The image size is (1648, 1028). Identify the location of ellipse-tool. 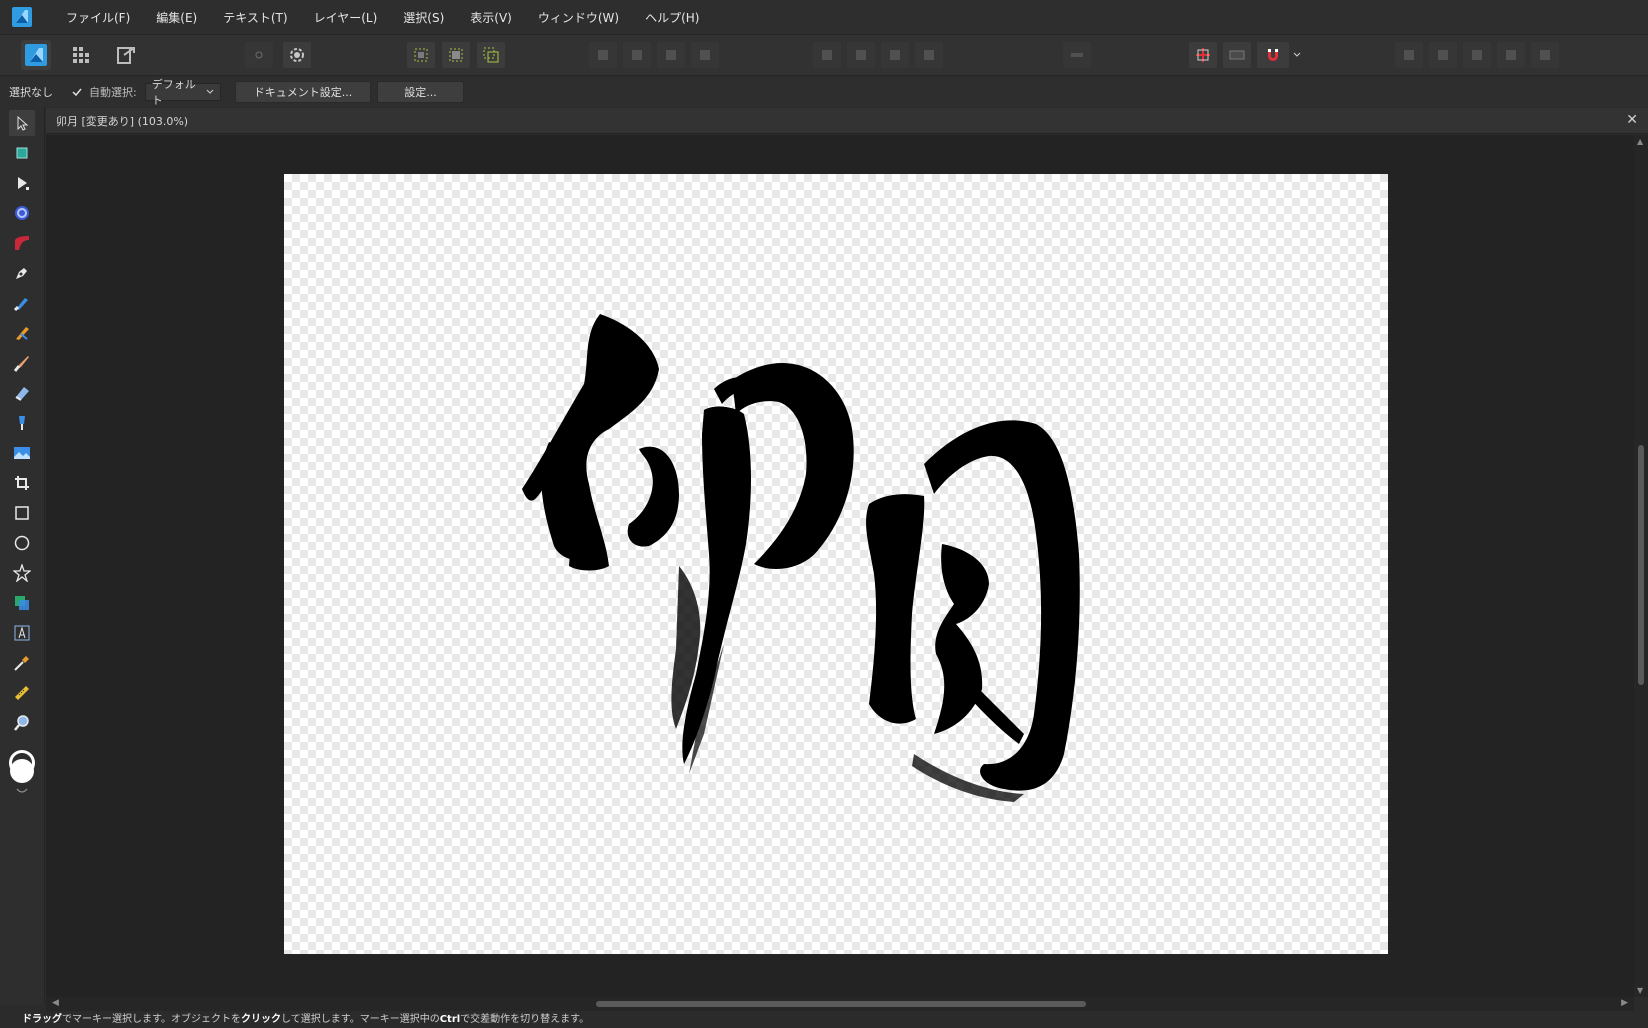
(22, 543).